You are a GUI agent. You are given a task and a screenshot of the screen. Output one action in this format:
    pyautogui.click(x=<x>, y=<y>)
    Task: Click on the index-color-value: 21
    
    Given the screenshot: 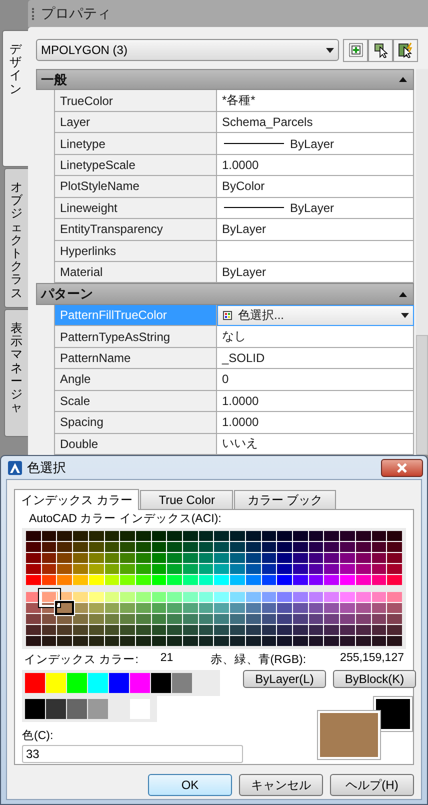 What is the action you would take?
    pyautogui.click(x=167, y=659)
    